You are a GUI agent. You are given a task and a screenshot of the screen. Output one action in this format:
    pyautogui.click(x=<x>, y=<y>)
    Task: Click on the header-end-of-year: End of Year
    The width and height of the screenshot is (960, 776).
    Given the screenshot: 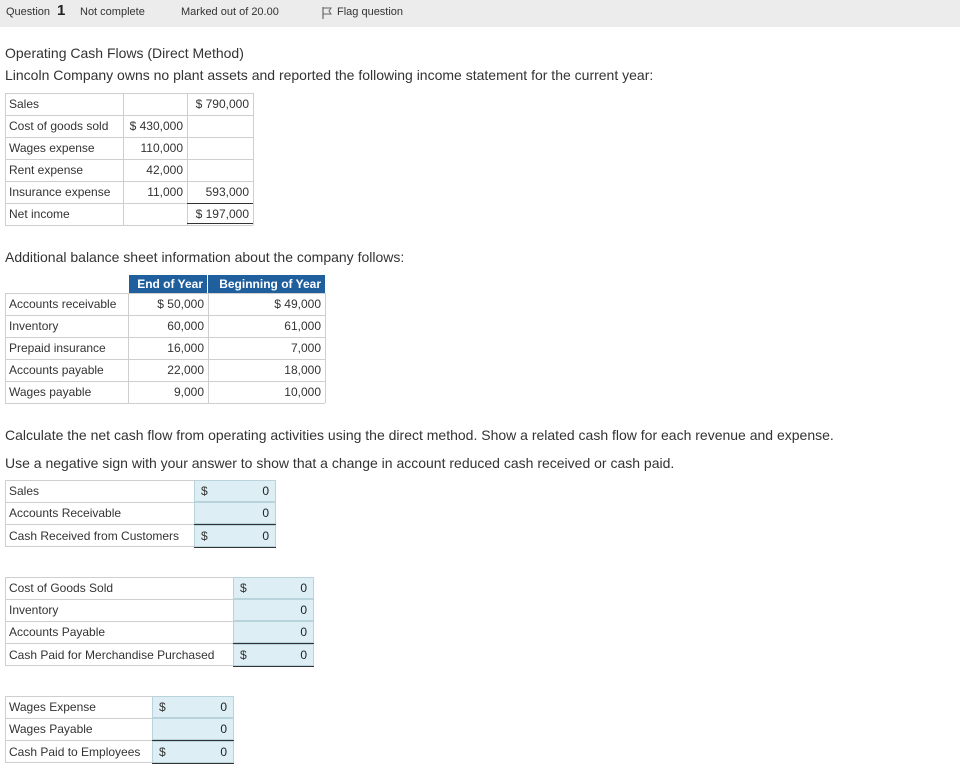 What is the action you would take?
    pyautogui.click(x=168, y=284)
    